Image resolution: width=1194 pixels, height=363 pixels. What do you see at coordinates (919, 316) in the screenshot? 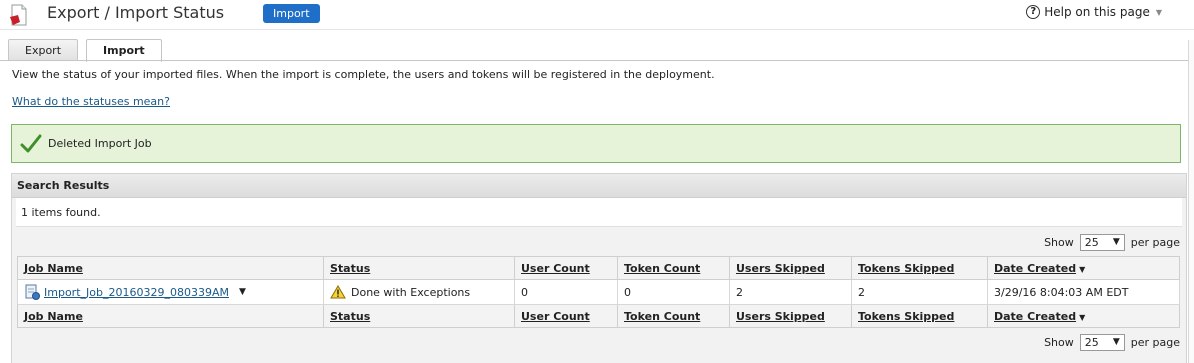
I see `column-footer-tokens-skipped: Tokens Skipped` at bounding box center [919, 316].